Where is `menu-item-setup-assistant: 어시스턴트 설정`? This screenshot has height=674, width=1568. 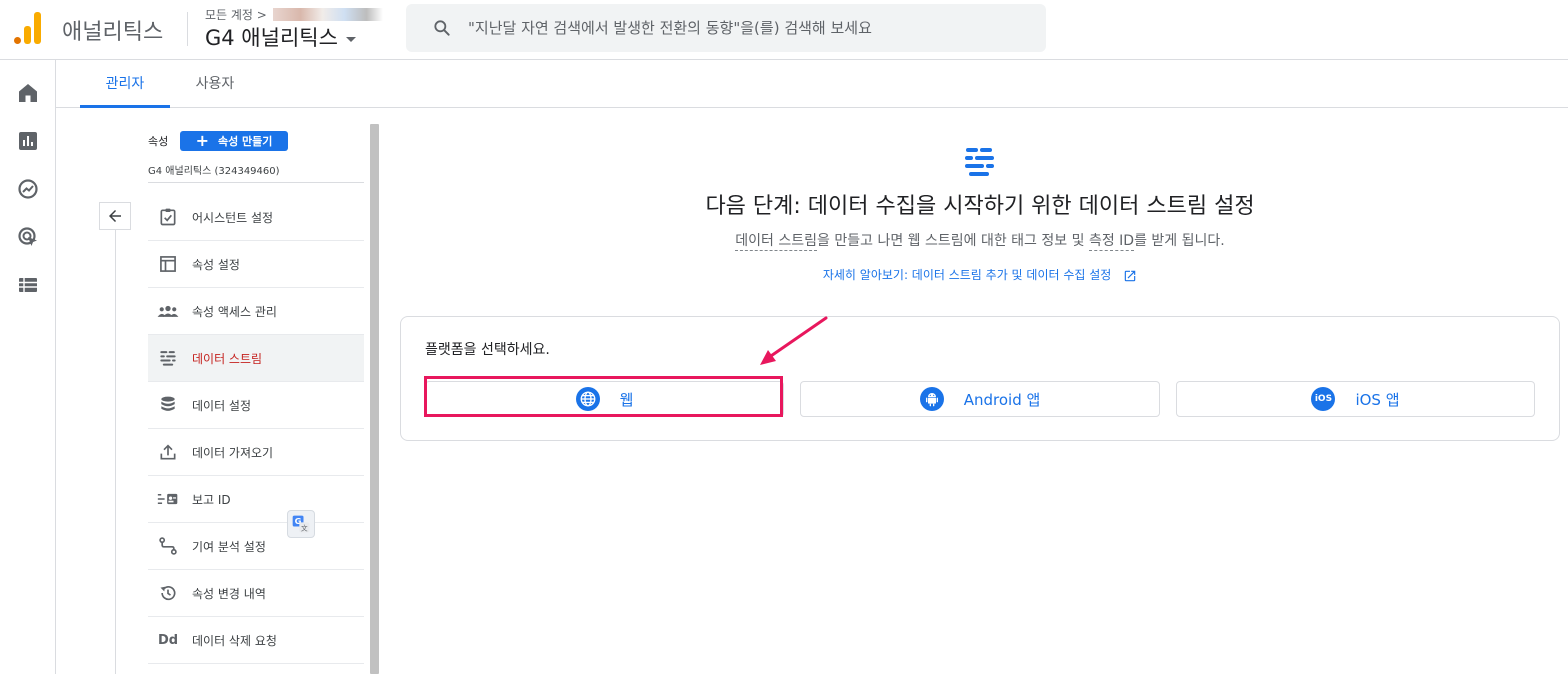
menu-item-setup-assistant: 어시스턴트 설정 is located at coordinates (256, 217).